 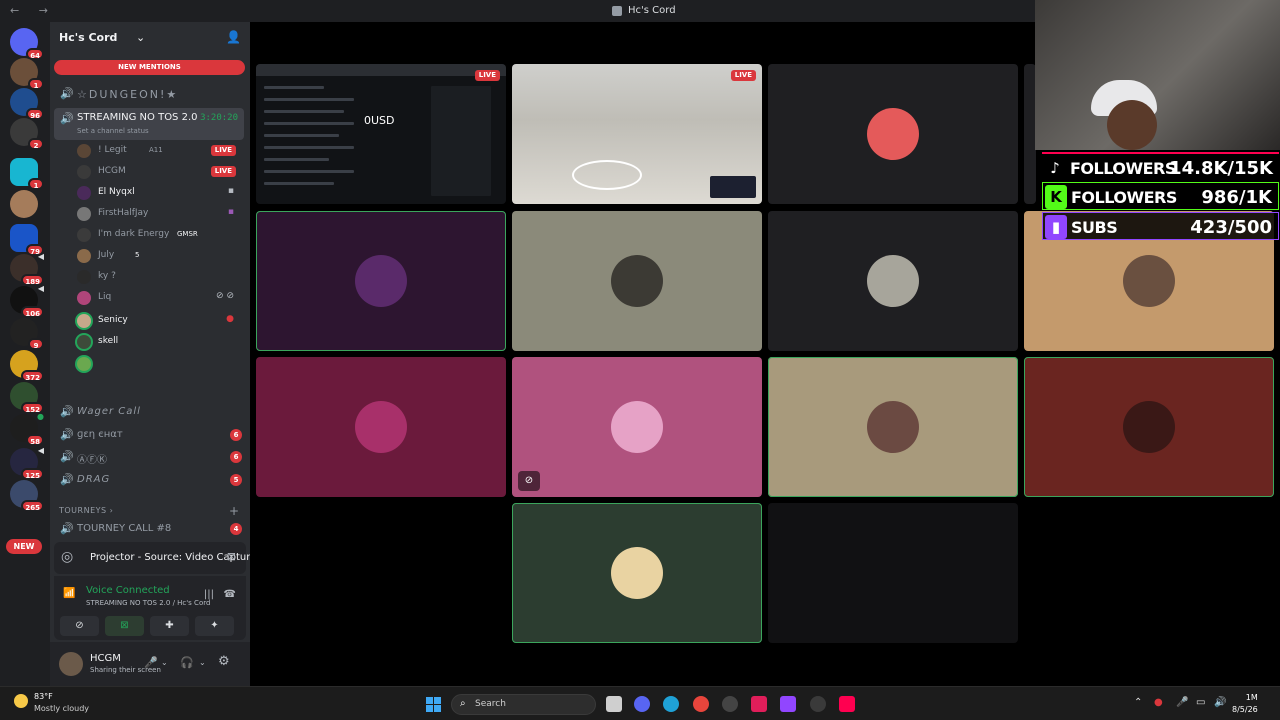 What do you see at coordinates (27, 269) in the screenshot?
I see `server-icon: ◀ 189` at bounding box center [27, 269].